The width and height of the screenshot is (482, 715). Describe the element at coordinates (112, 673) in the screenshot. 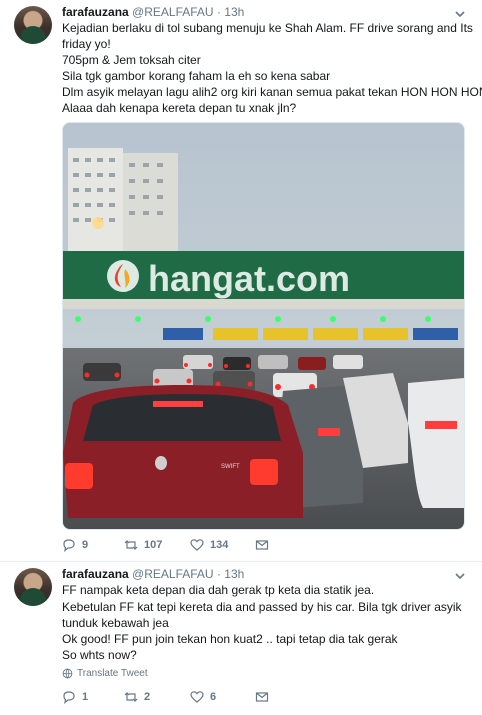

I see `translate-label: Translate Tweet` at that location.